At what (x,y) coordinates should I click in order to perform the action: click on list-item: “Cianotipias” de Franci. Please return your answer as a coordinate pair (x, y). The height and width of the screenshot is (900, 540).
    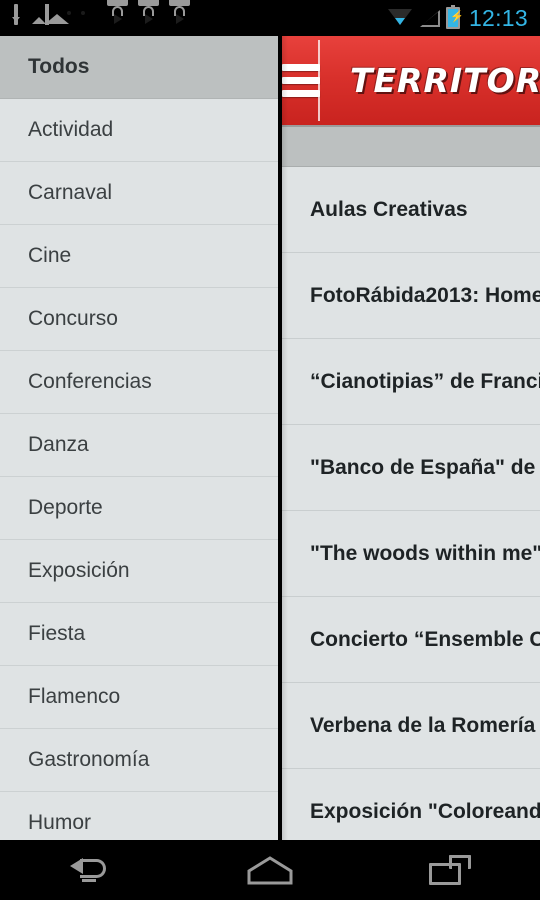
    Looking at the image, I should click on (411, 382).